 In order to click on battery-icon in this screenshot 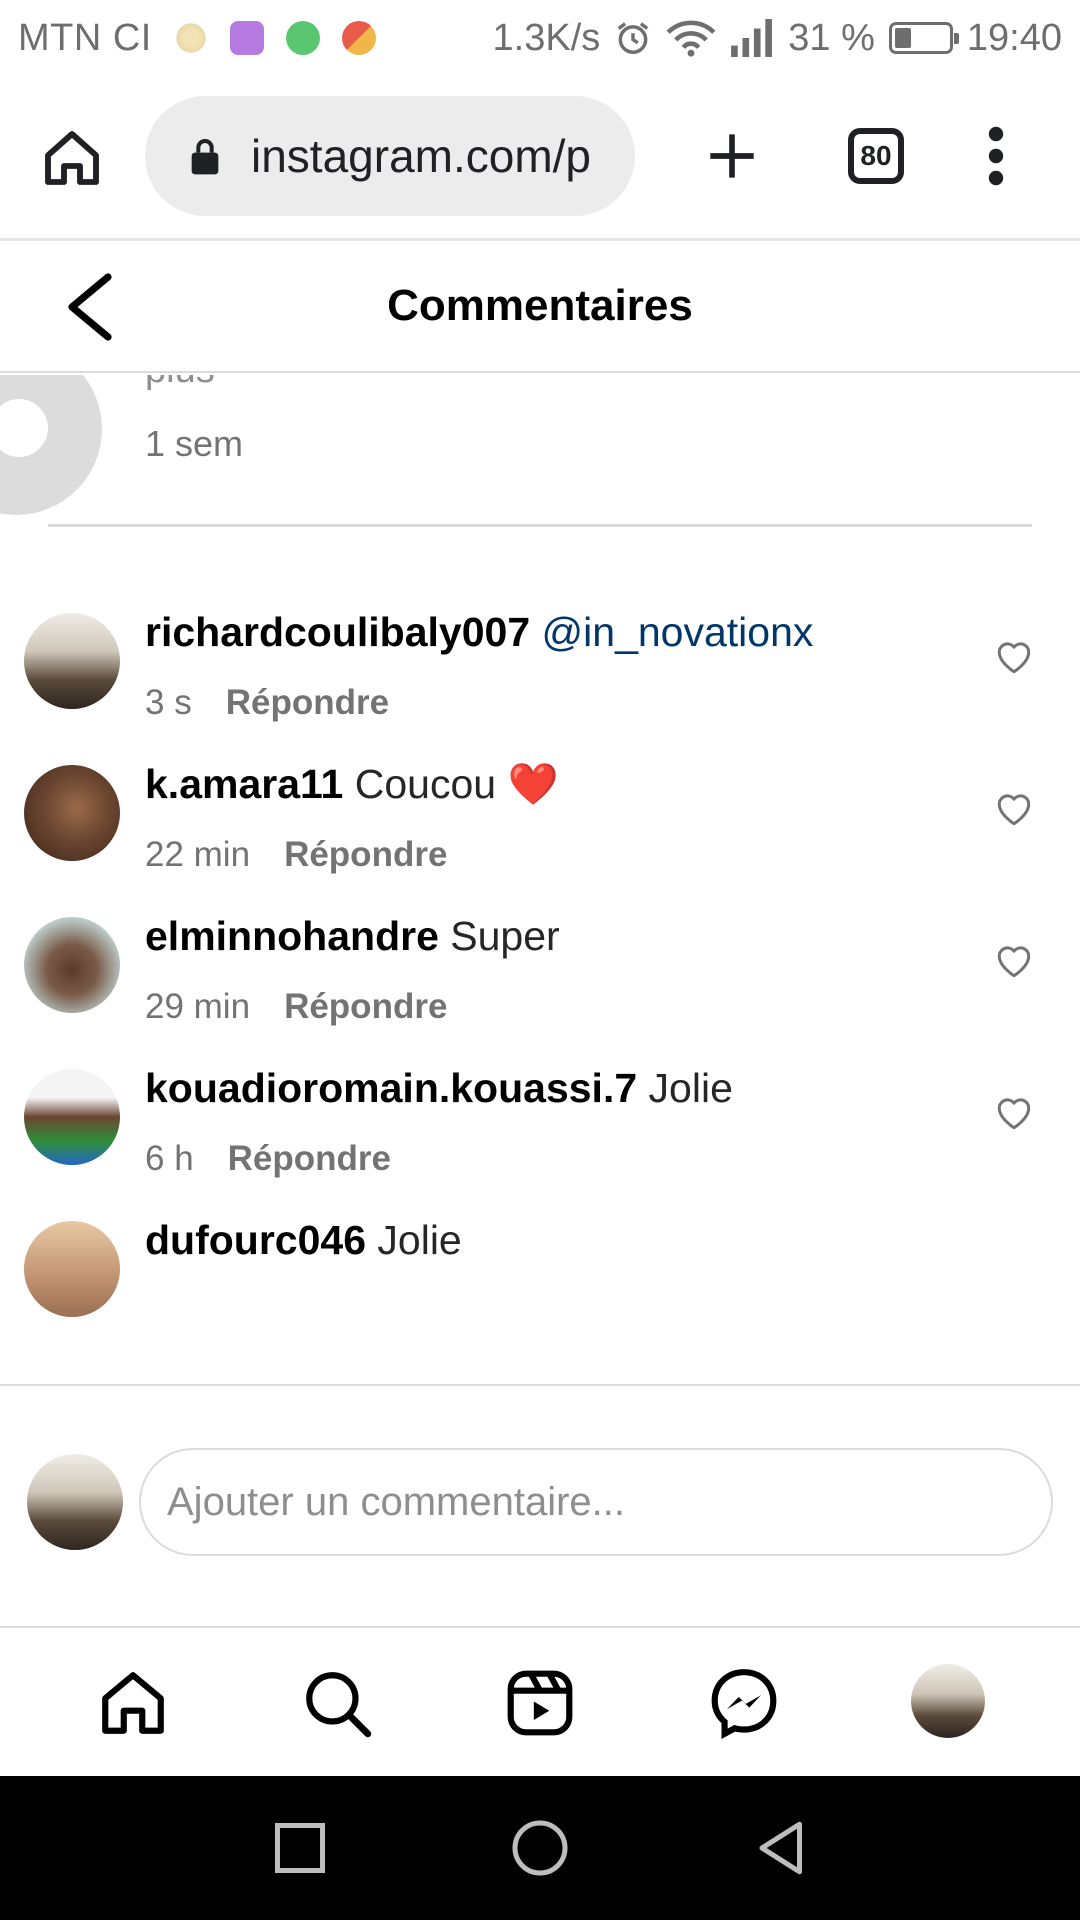, I will do `click(923, 38)`.